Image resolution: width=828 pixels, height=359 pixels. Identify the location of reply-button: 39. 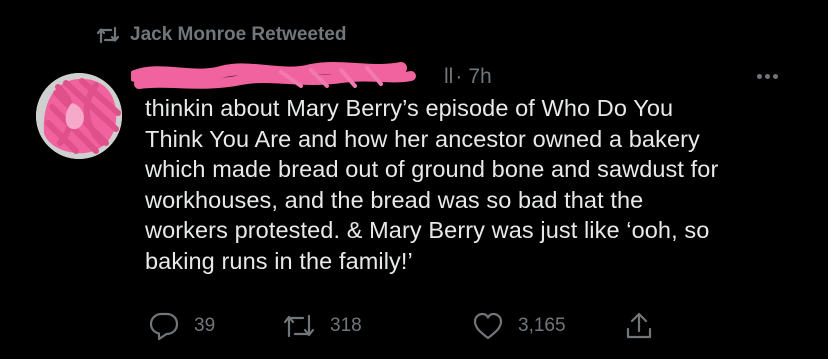
(181, 326).